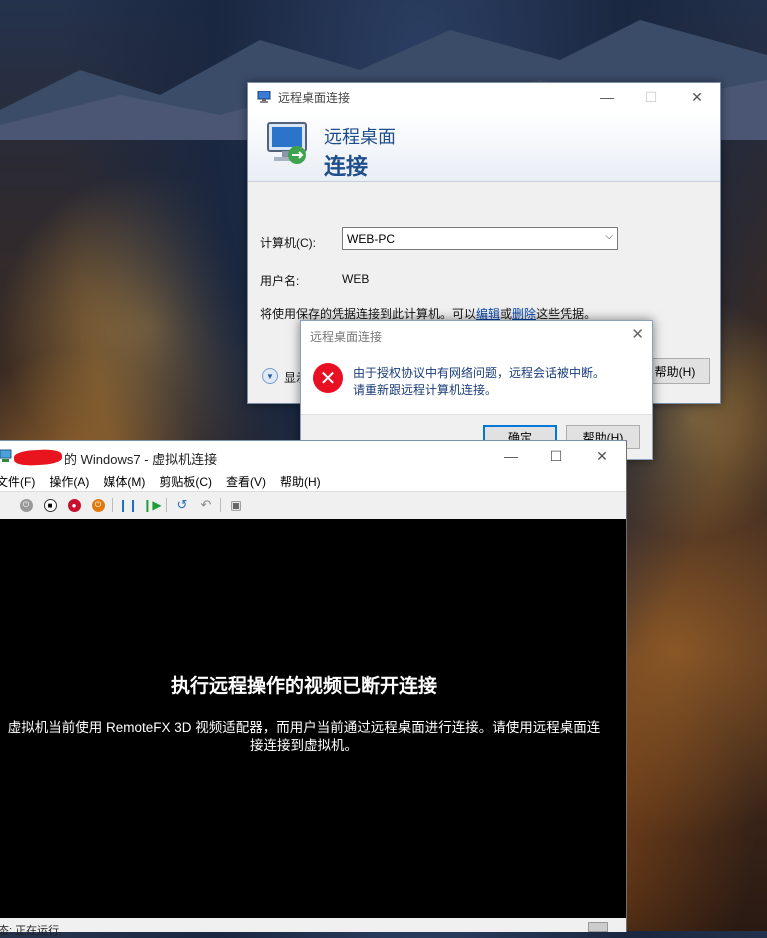 This screenshot has width=767, height=938. What do you see at coordinates (346, 166) in the screenshot?
I see `banner-title-line2: 连接` at bounding box center [346, 166].